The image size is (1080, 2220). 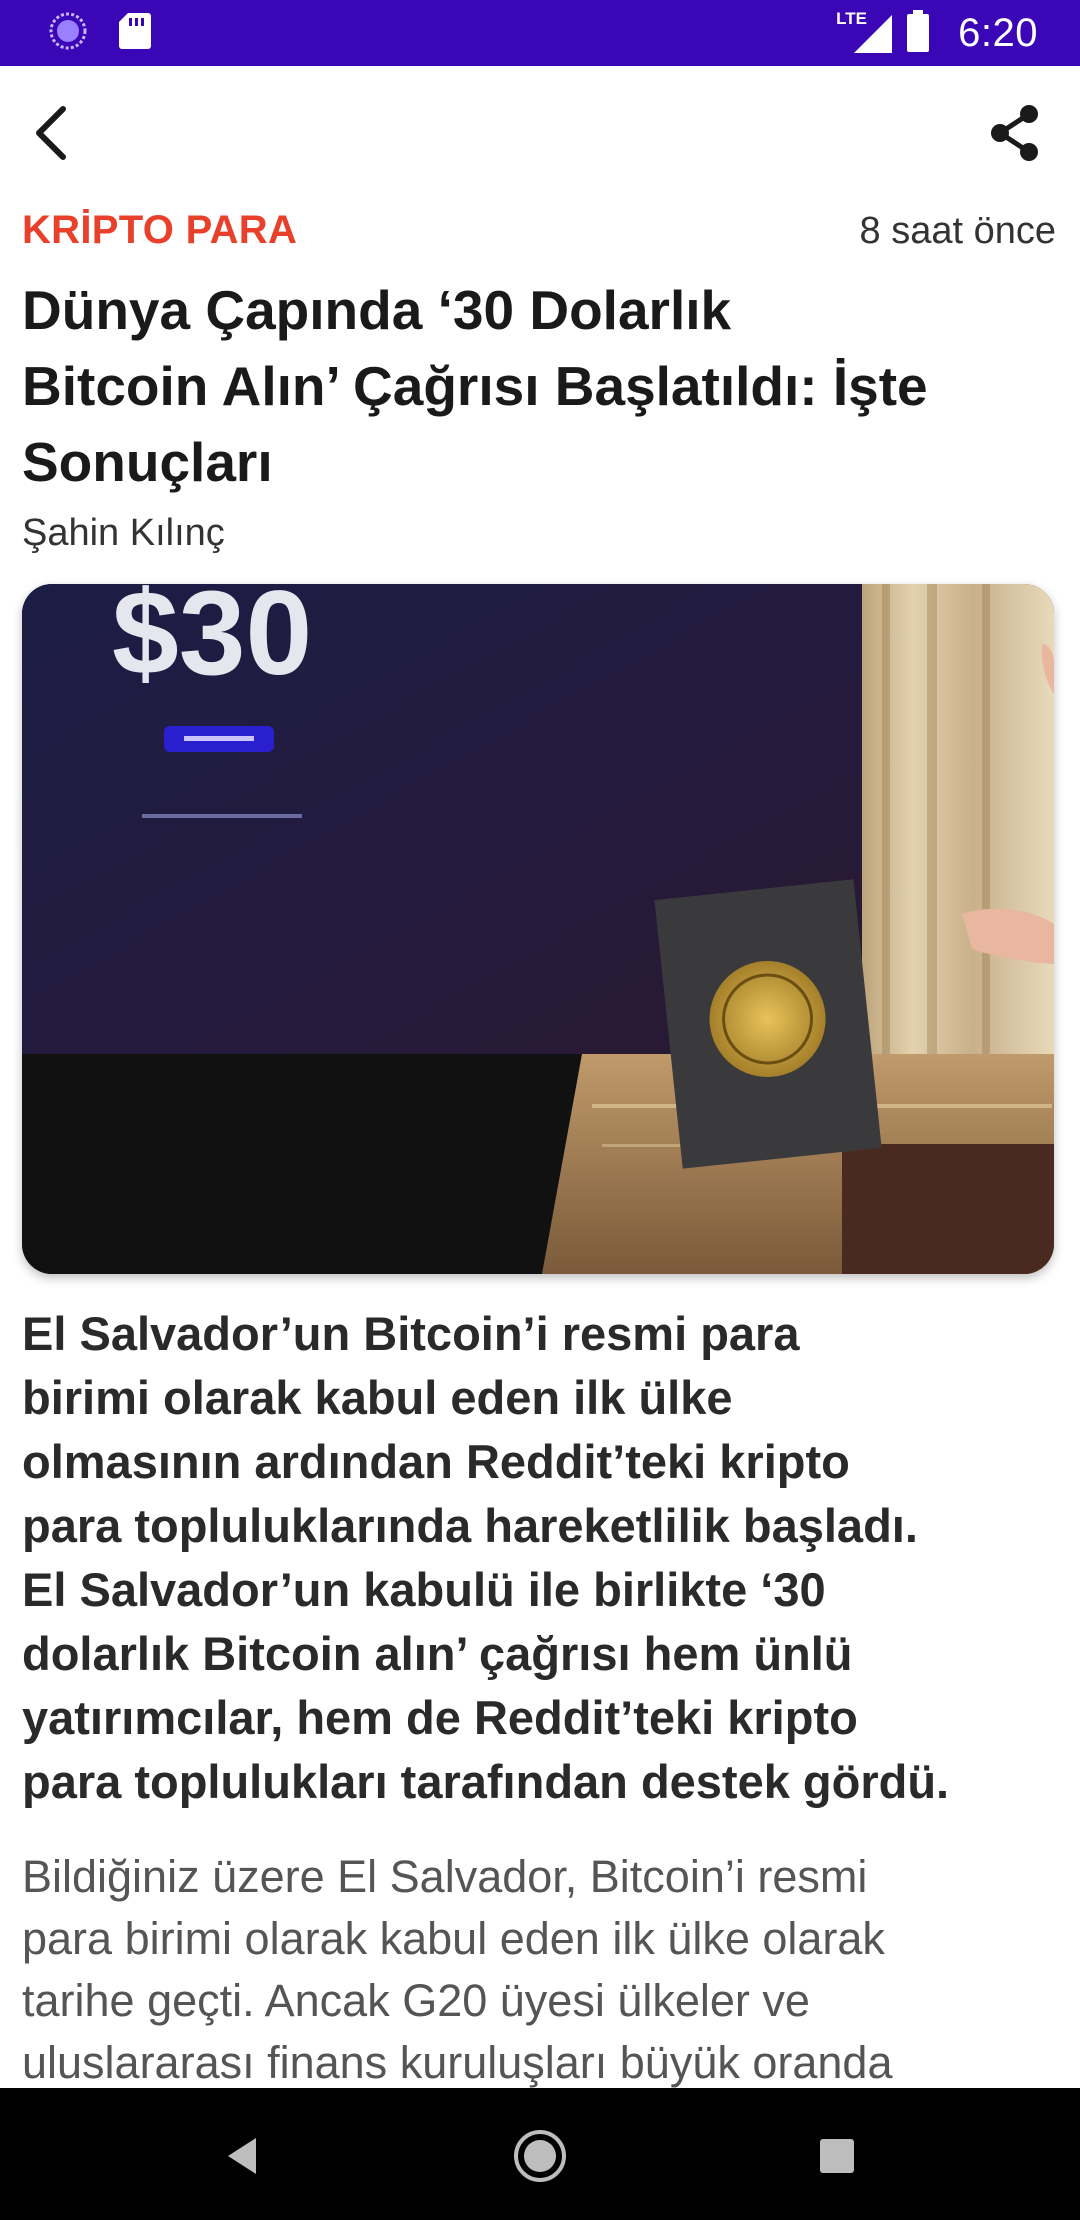 I want to click on nav-recents-icon, so click(x=837, y=2158).